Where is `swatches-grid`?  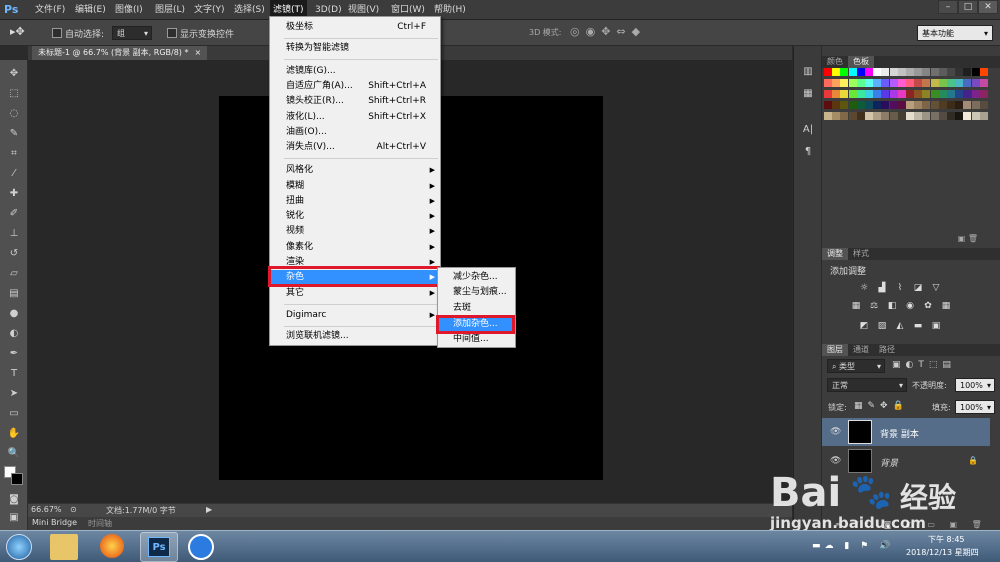 swatches-grid is located at coordinates (906, 99).